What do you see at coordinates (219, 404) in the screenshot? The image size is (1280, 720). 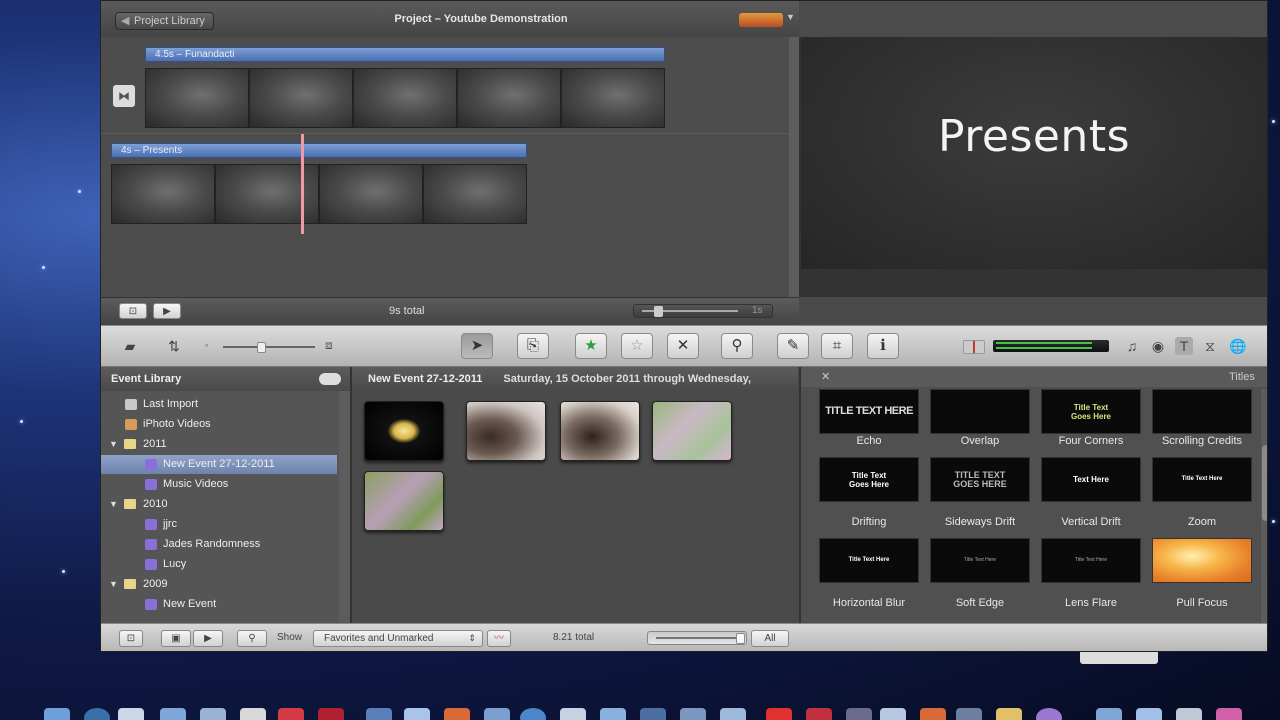 I see `library-item-last-import: Last Import` at bounding box center [219, 404].